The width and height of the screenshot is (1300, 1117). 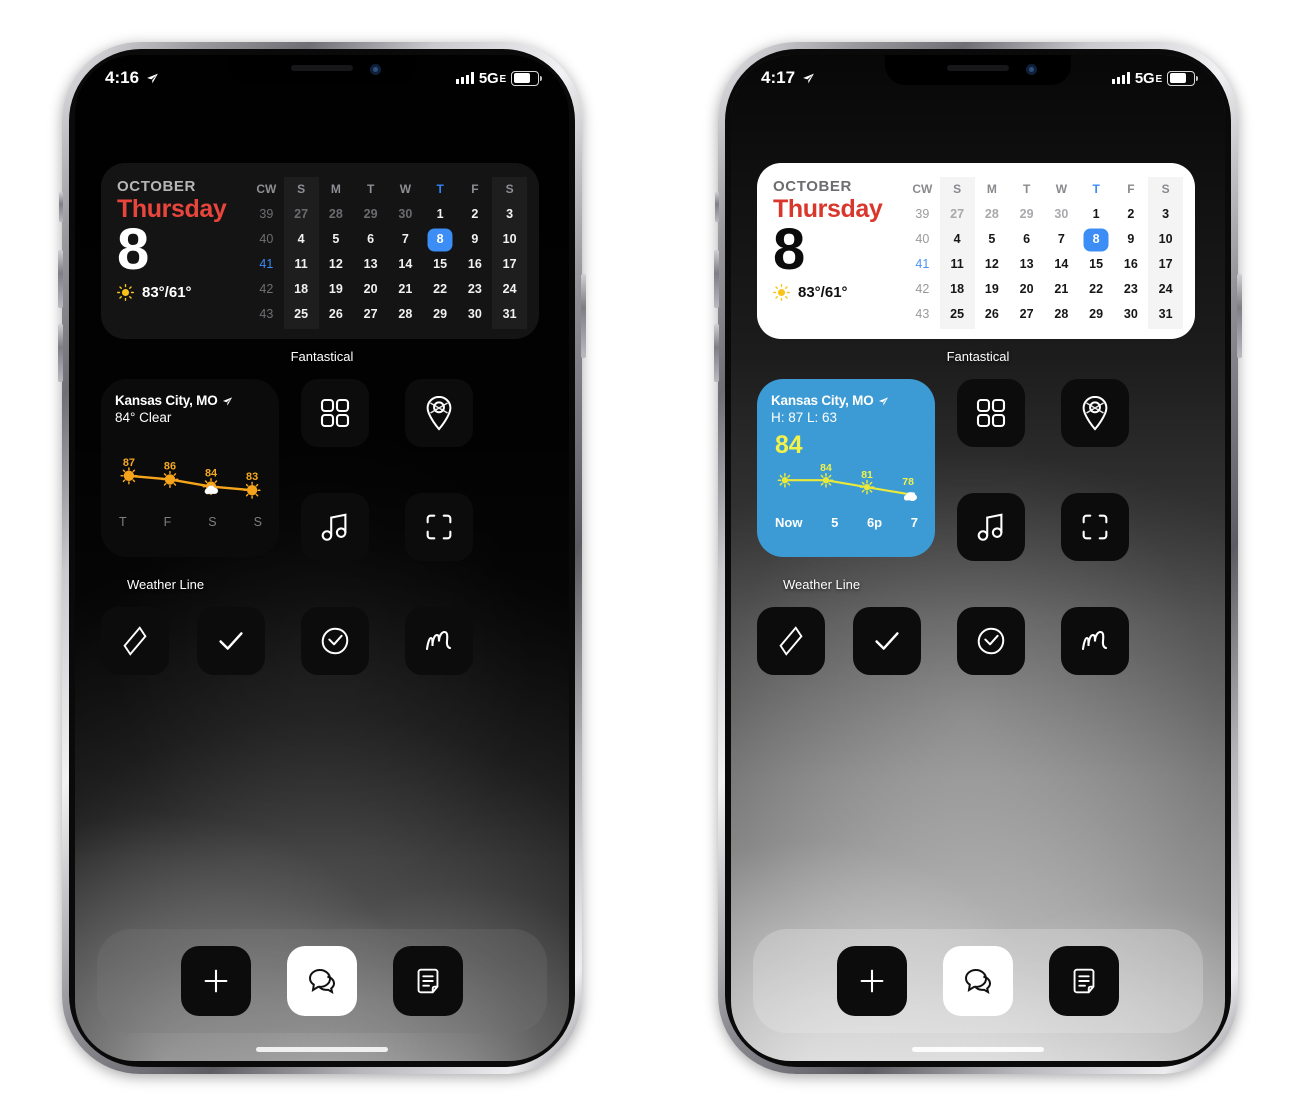 What do you see at coordinates (992, 239) in the screenshot?
I see `calendar-day-cell: 5` at bounding box center [992, 239].